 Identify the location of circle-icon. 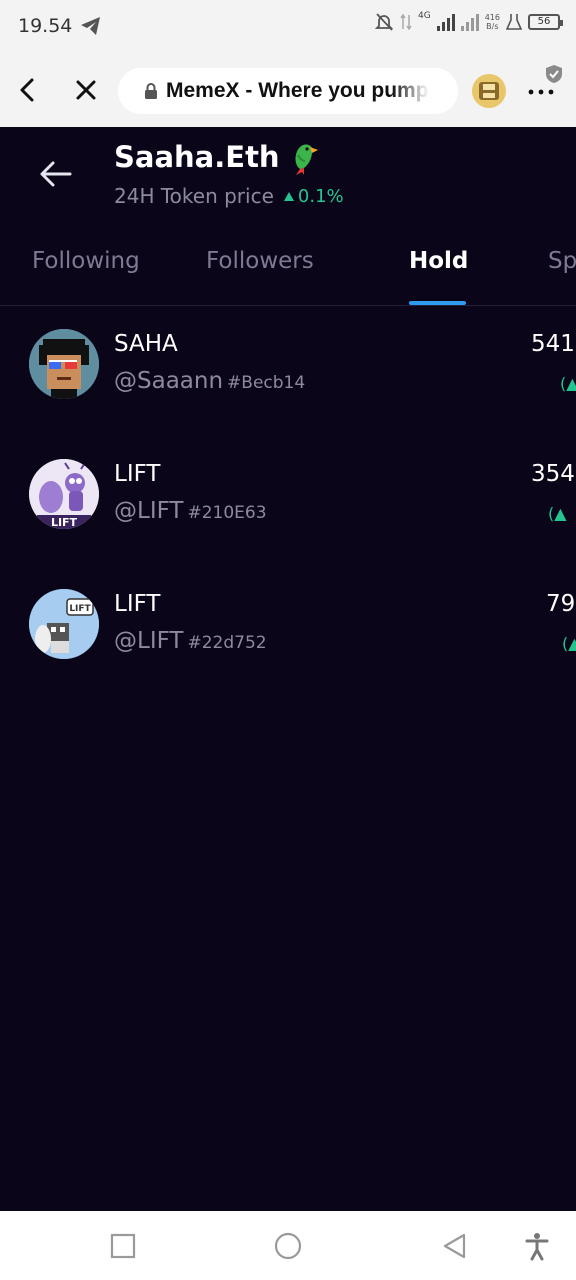
(288, 1246).